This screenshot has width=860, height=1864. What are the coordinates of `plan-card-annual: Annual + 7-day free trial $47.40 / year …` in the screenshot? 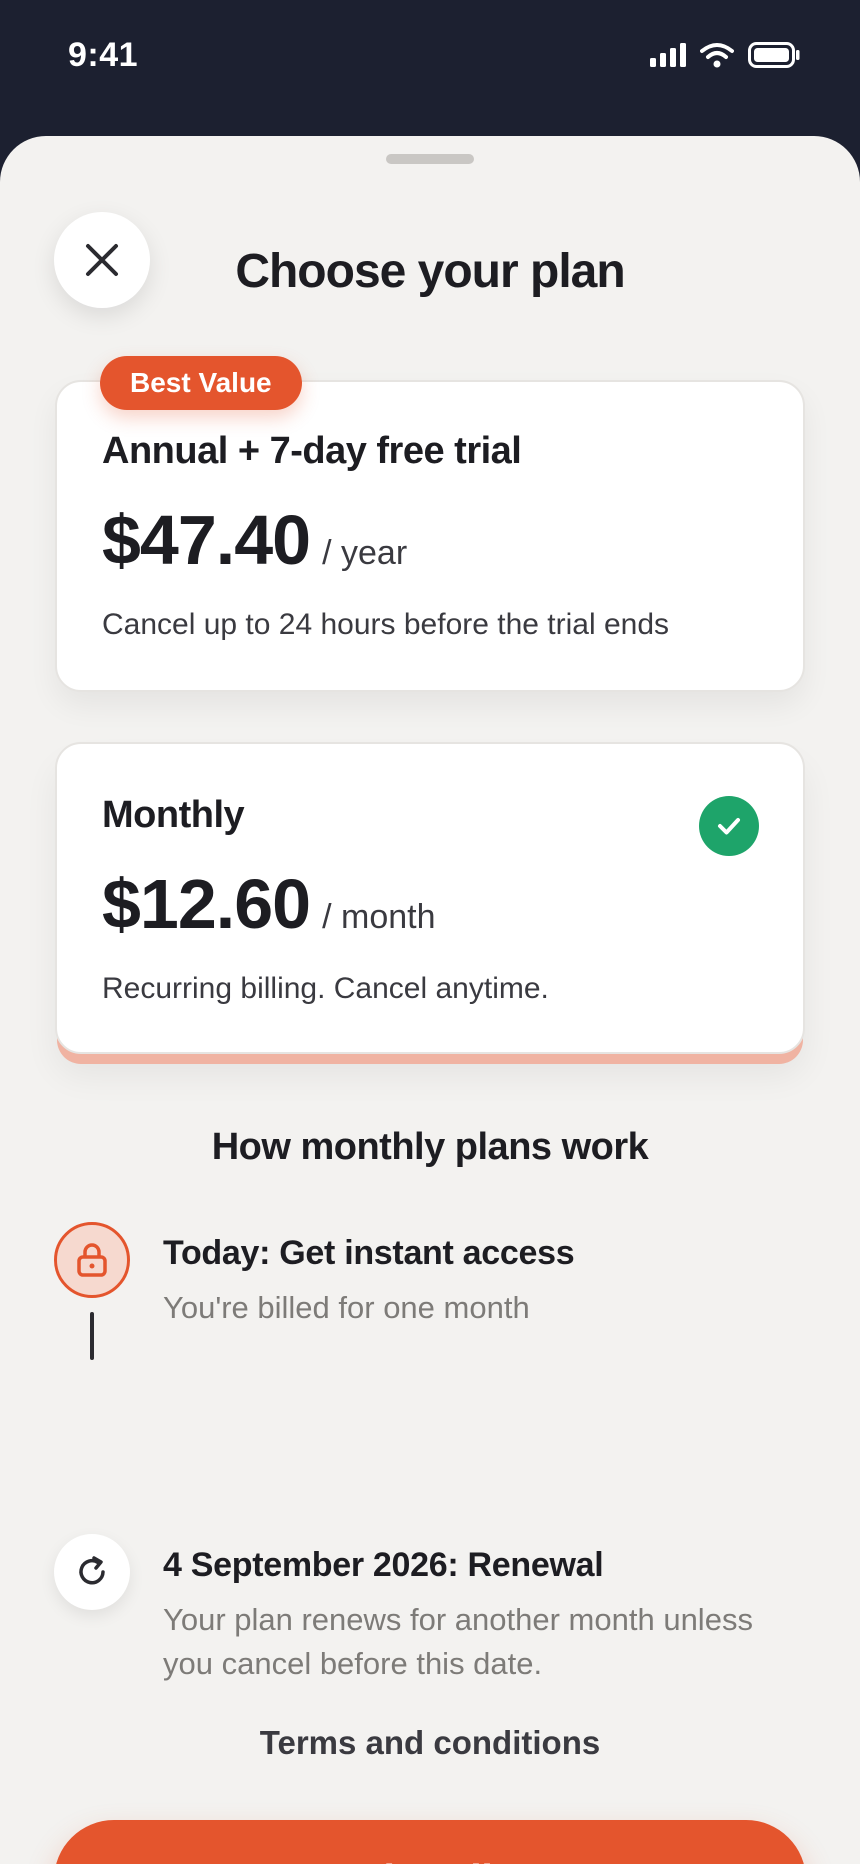 It's located at (430, 536).